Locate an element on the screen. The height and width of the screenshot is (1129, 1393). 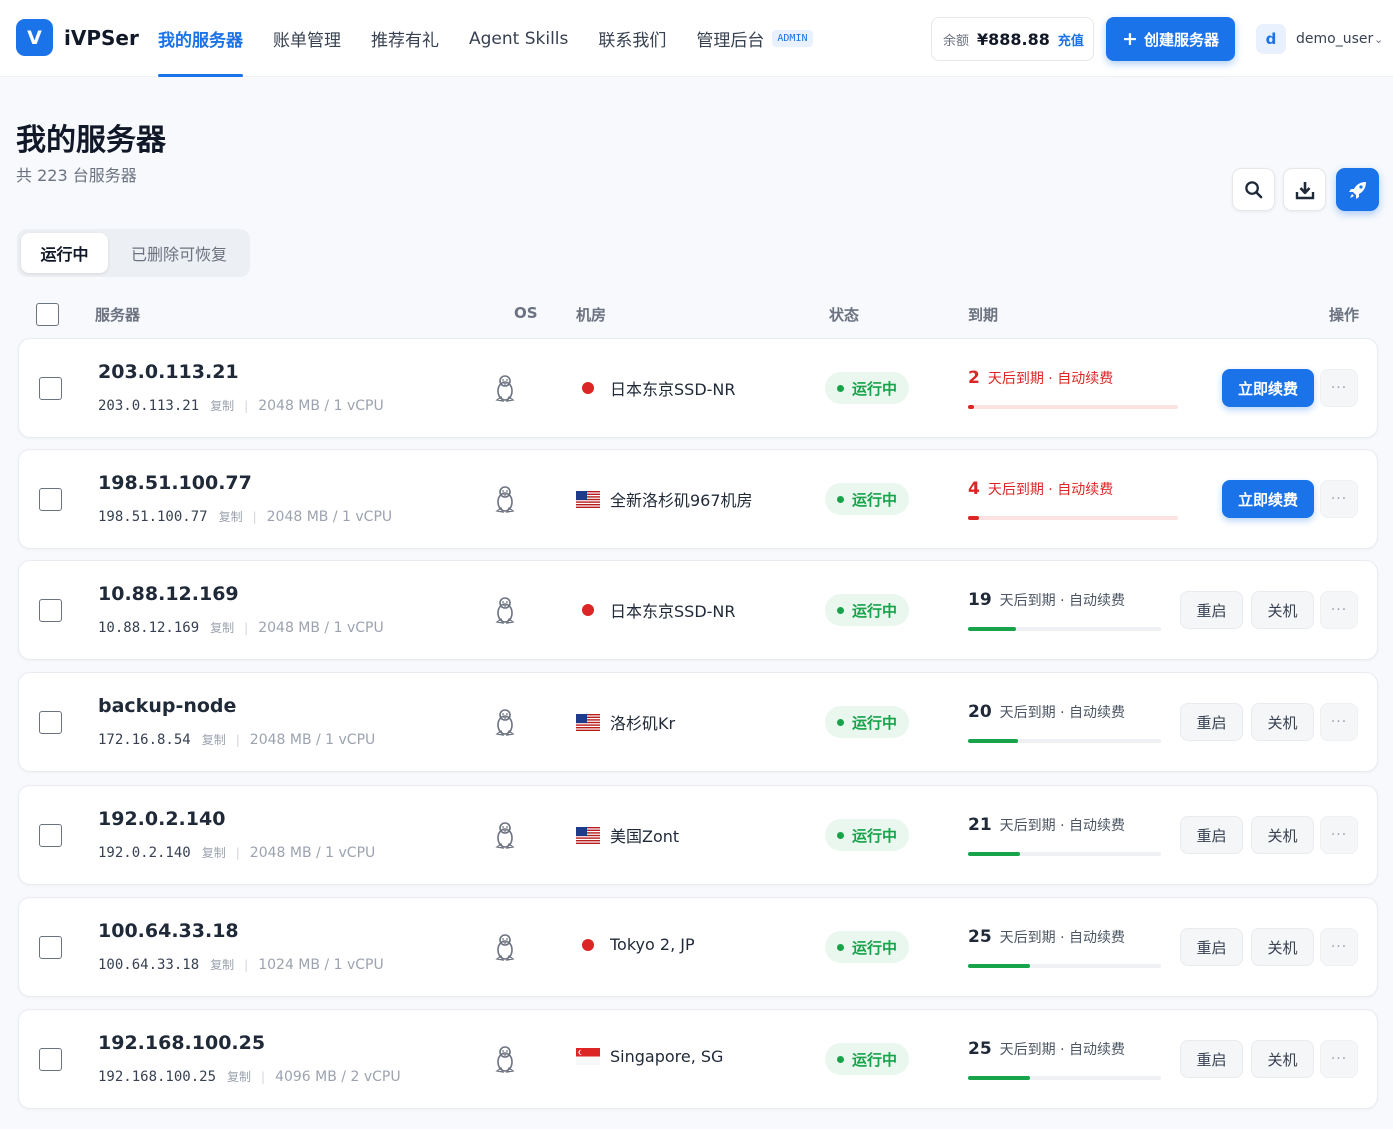
avatar: d is located at coordinates (1271, 39).